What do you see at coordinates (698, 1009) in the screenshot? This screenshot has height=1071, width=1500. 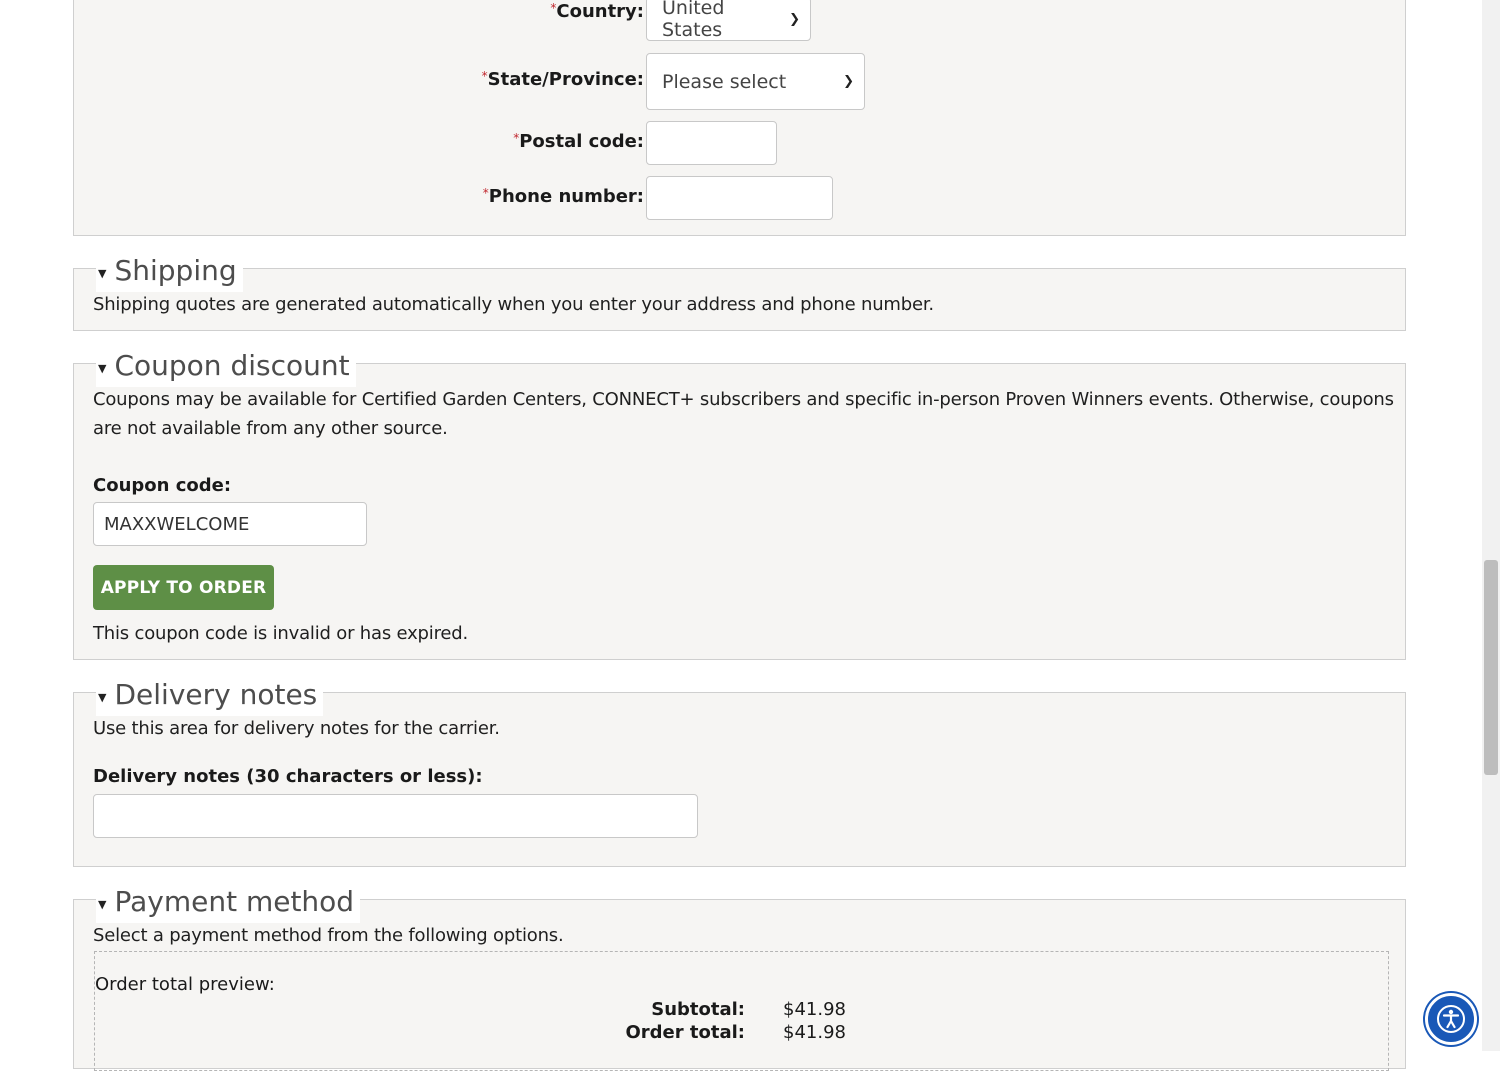 I see `subtotal-label: Subtotal:` at bounding box center [698, 1009].